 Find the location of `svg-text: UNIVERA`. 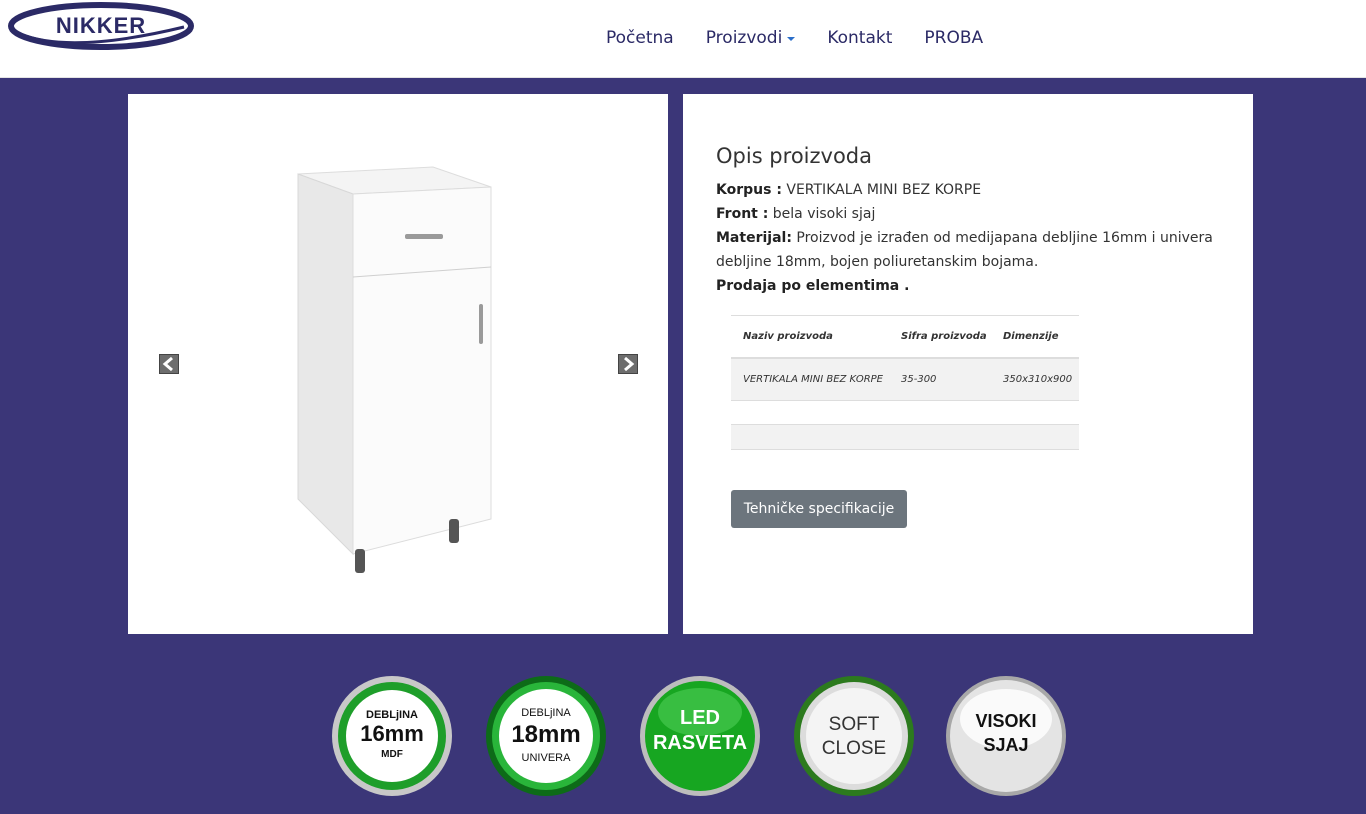

svg-text: UNIVERA is located at coordinates (547, 758).